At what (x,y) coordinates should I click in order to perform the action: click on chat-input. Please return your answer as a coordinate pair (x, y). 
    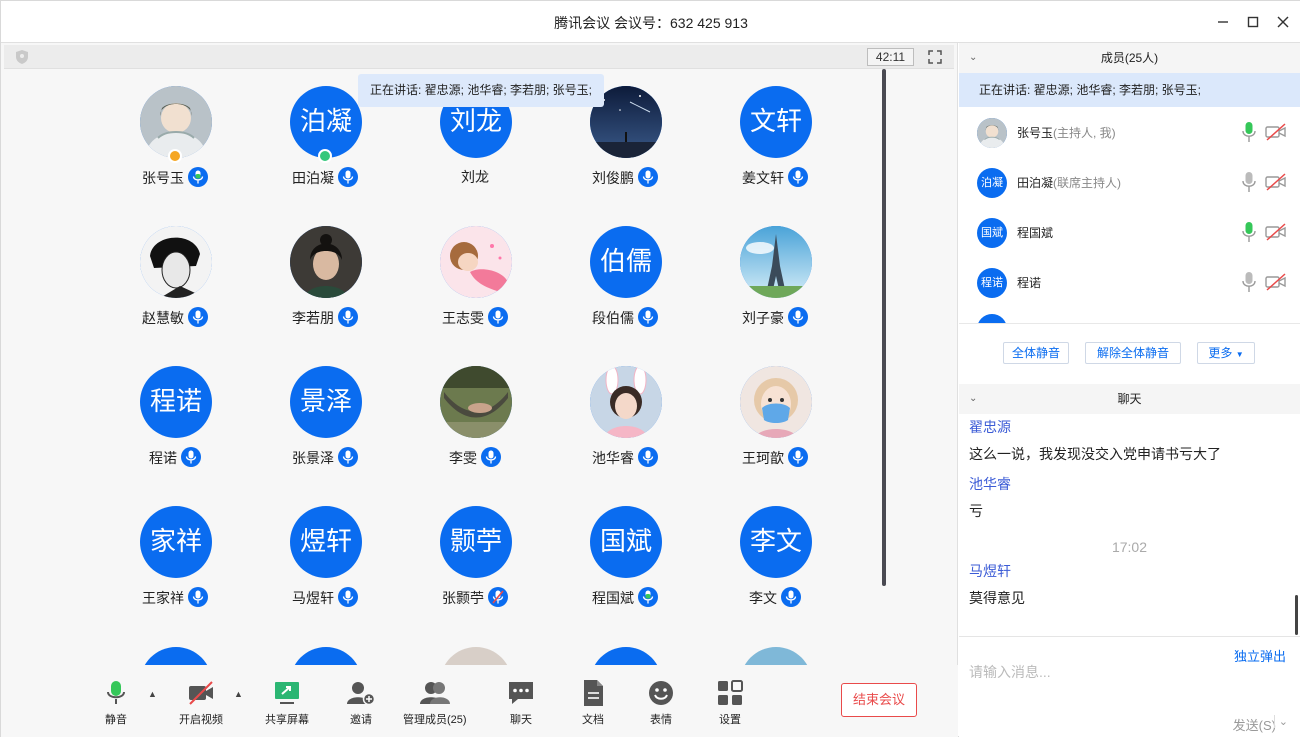
    Looking at the image, I should click on (1119, 672).